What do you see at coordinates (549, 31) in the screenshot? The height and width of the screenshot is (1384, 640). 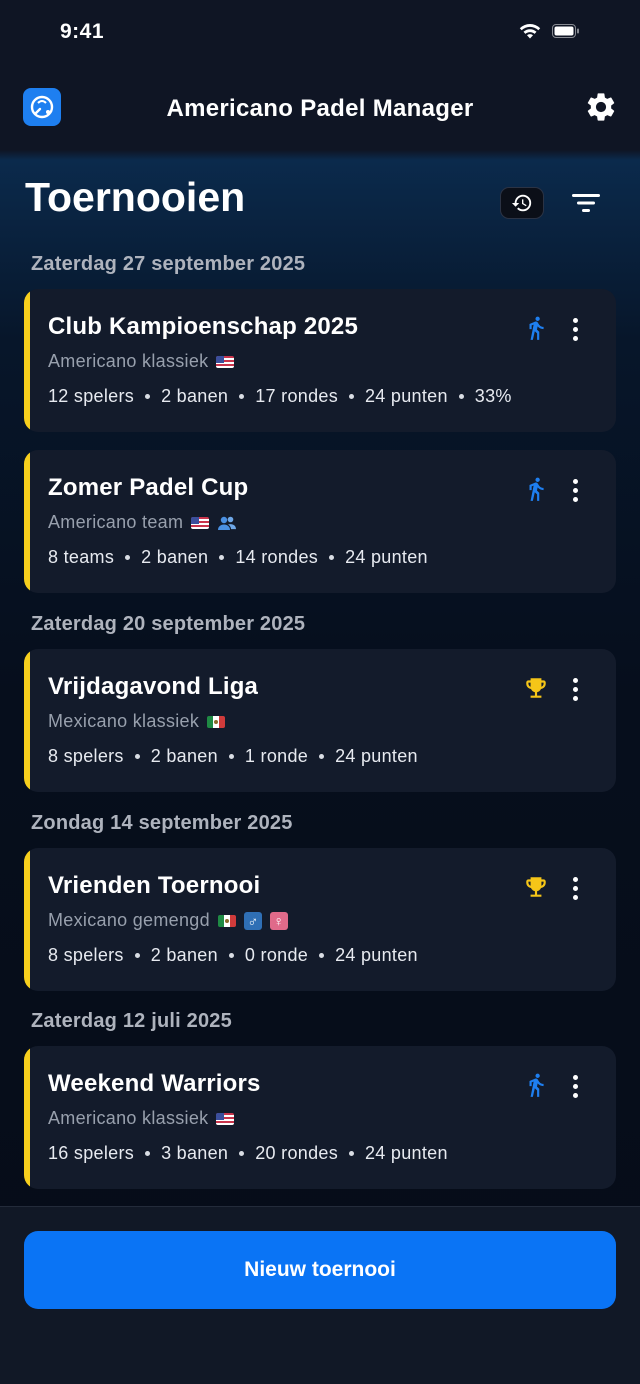 I see `status-icons` at bounding box center [549, 31].